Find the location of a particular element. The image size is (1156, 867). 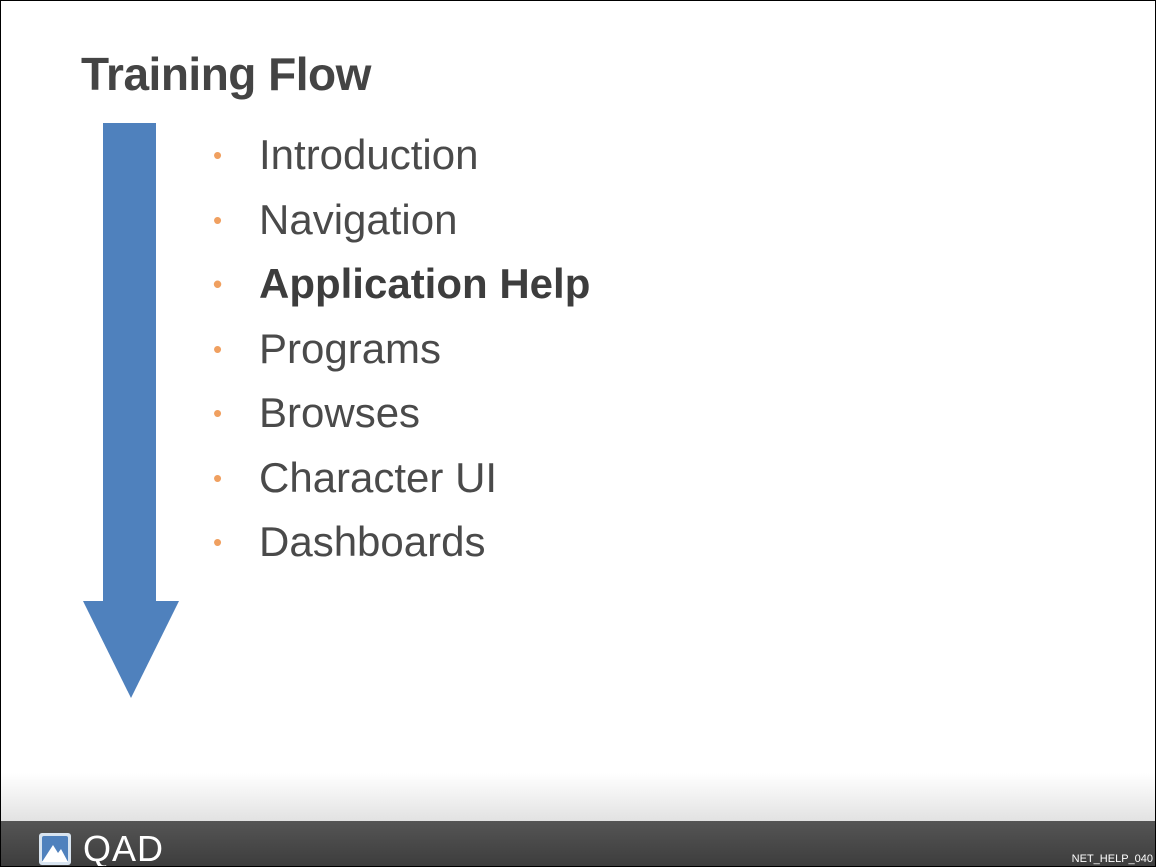

bullet-label: Navigation is located at coordinates (358, 219).